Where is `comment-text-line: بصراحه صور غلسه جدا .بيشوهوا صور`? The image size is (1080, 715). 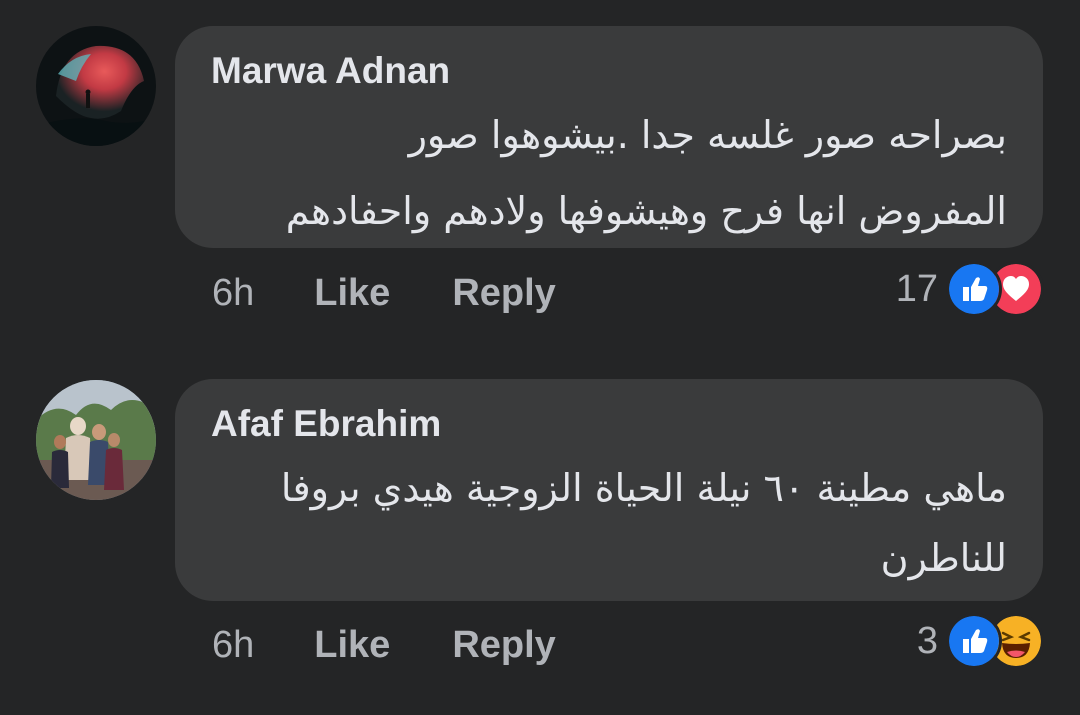 comment-text-line: بصراحه صور غلسه جدا .بيشوهوا صور is located at coordinates (707, 135).